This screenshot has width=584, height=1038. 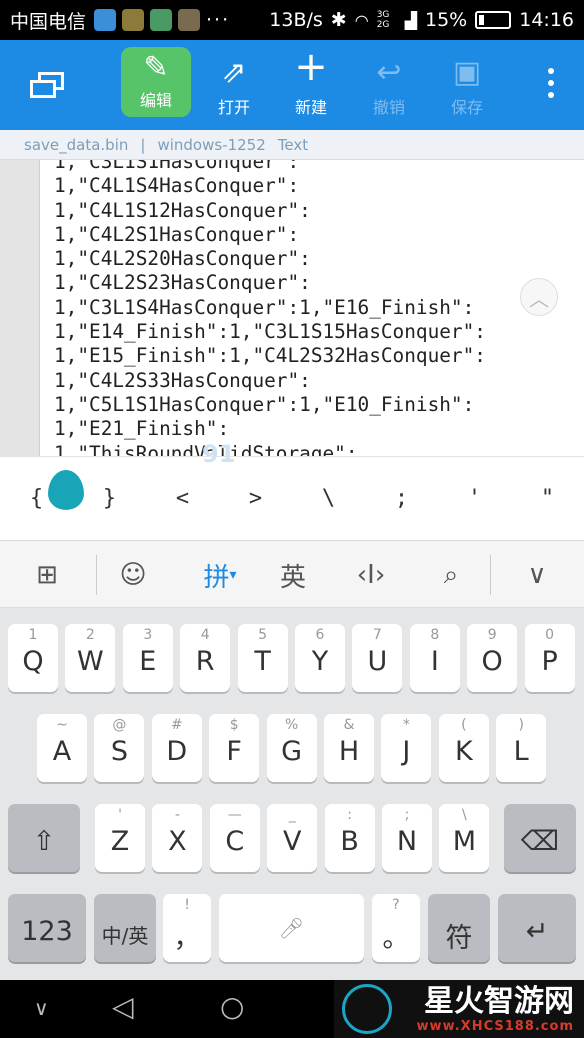 I want to click on key-b: :B, so click(x=349, y=838).